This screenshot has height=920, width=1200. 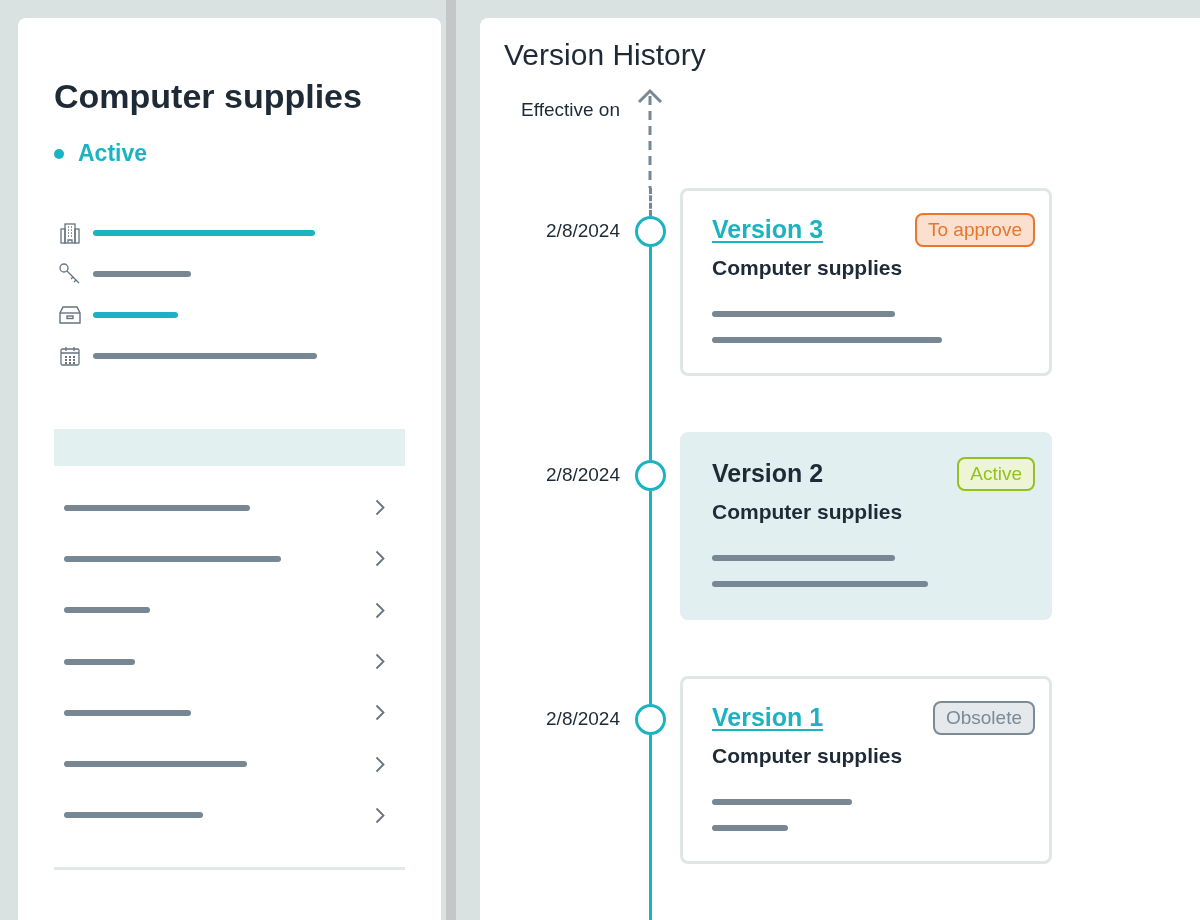 I want to click on calendar-icon, so click(x=70, y=355).